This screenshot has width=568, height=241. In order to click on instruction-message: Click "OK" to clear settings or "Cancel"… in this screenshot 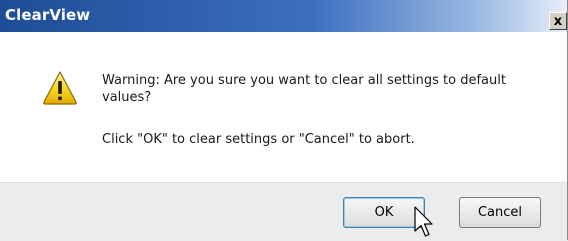, I will do `click(258, 139)`.